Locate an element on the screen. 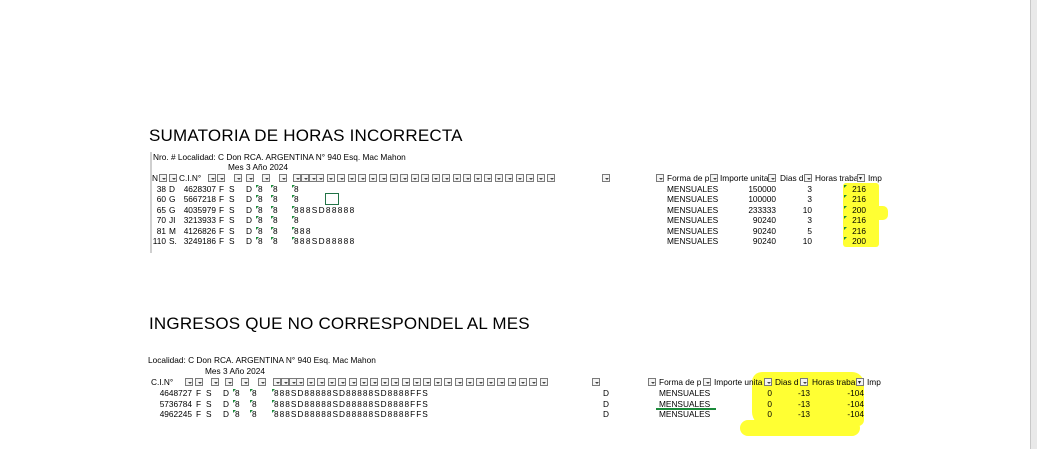 This screenshot has width=1037, height=449. header-dias-2: Dias d is located at coordinates (787, 382).